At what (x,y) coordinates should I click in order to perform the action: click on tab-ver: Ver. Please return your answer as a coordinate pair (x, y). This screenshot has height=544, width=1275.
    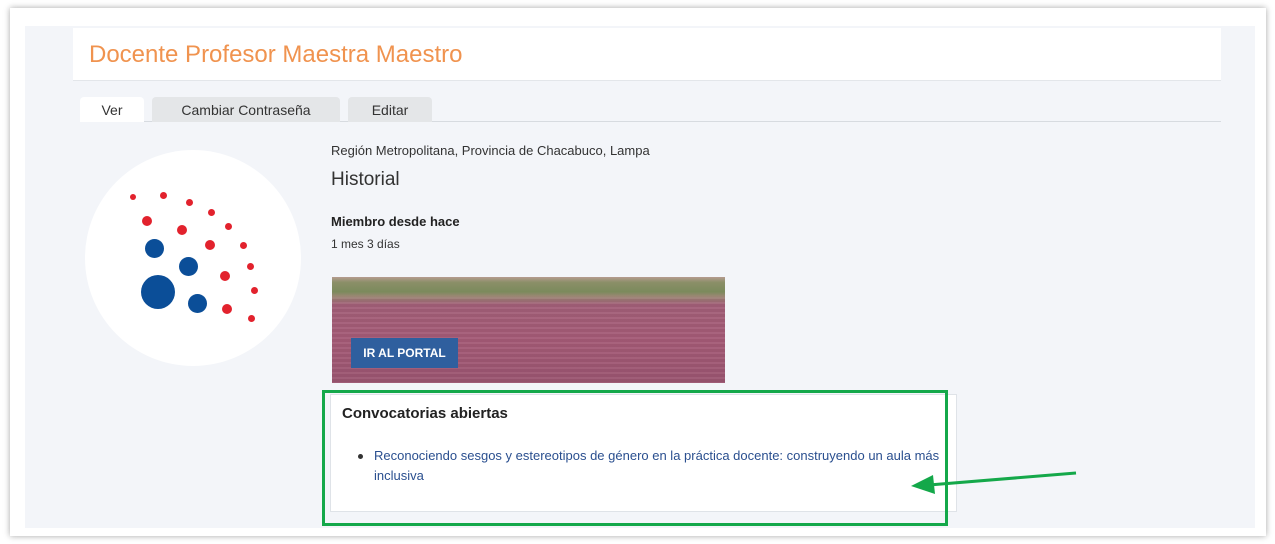
    Looking at the image, I should click on (112, 109).